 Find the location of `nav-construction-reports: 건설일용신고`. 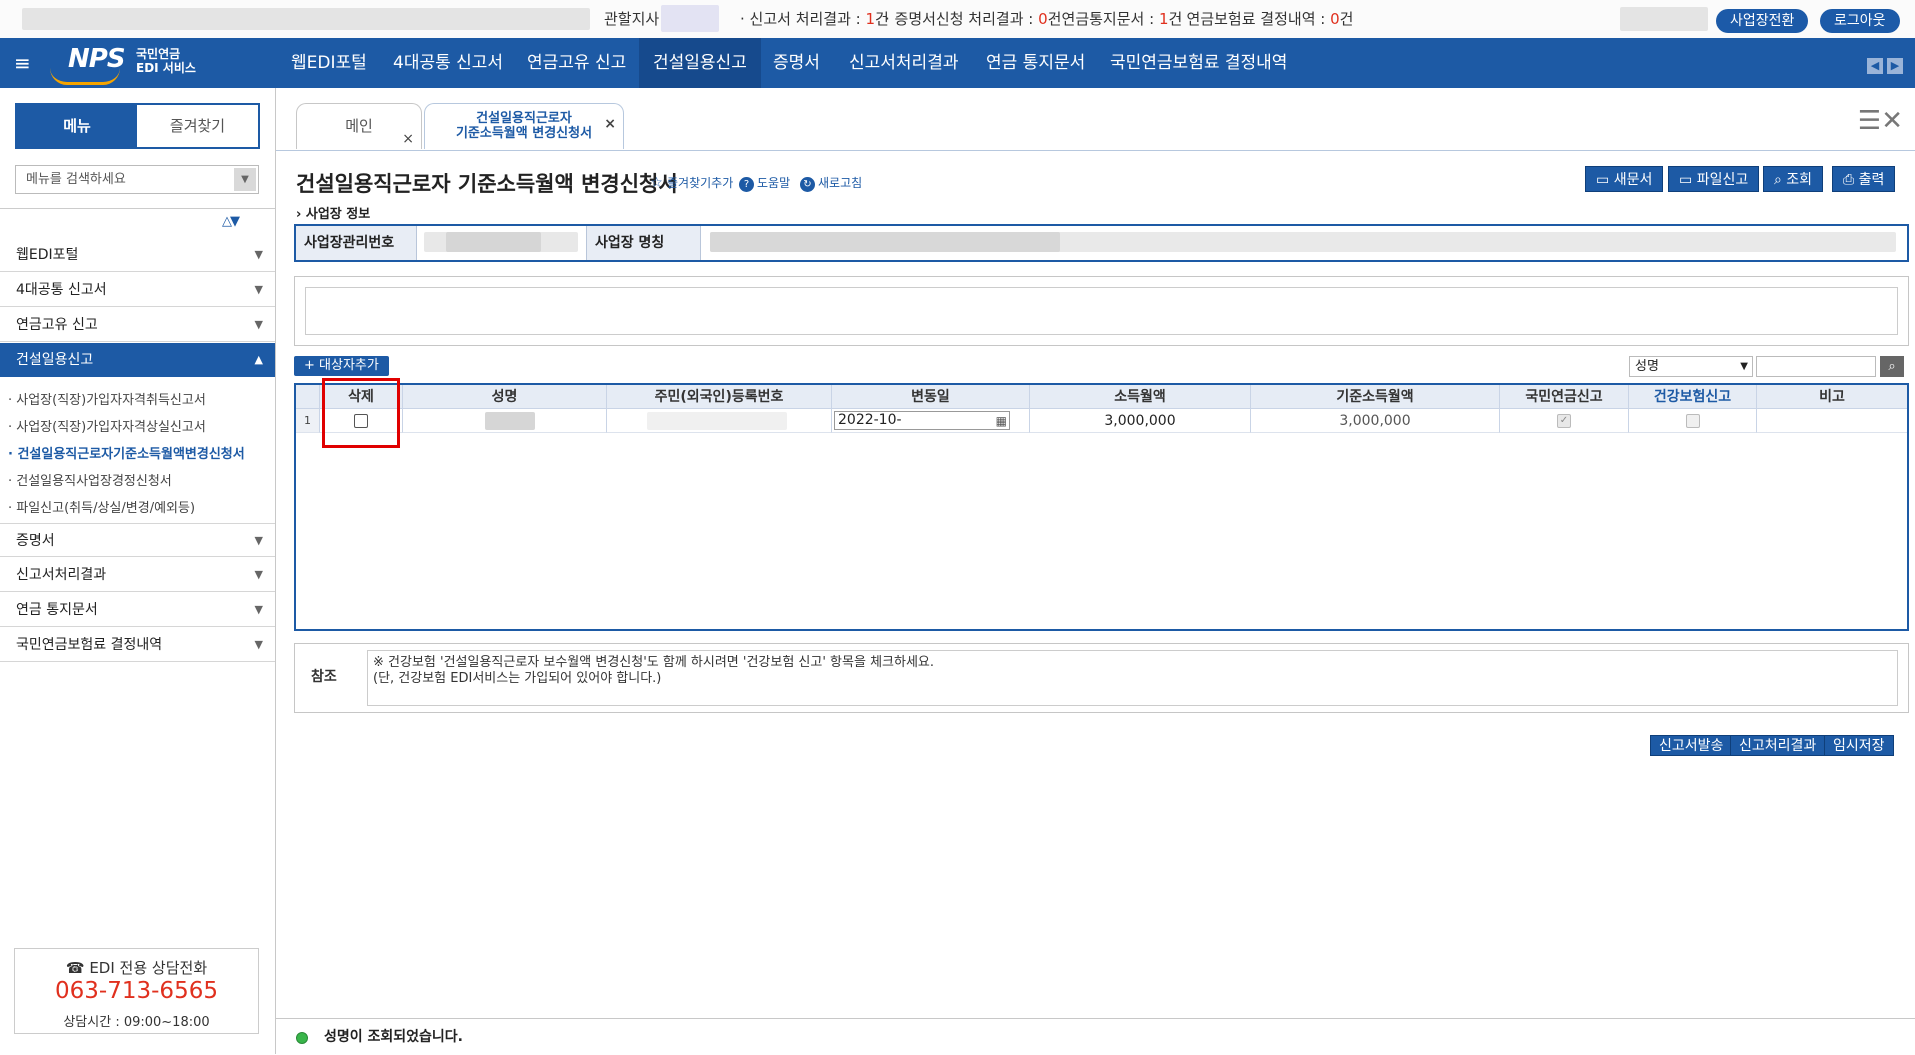

nav-construction-reports: 건설일용신고 is located at coordinates (700, 63).